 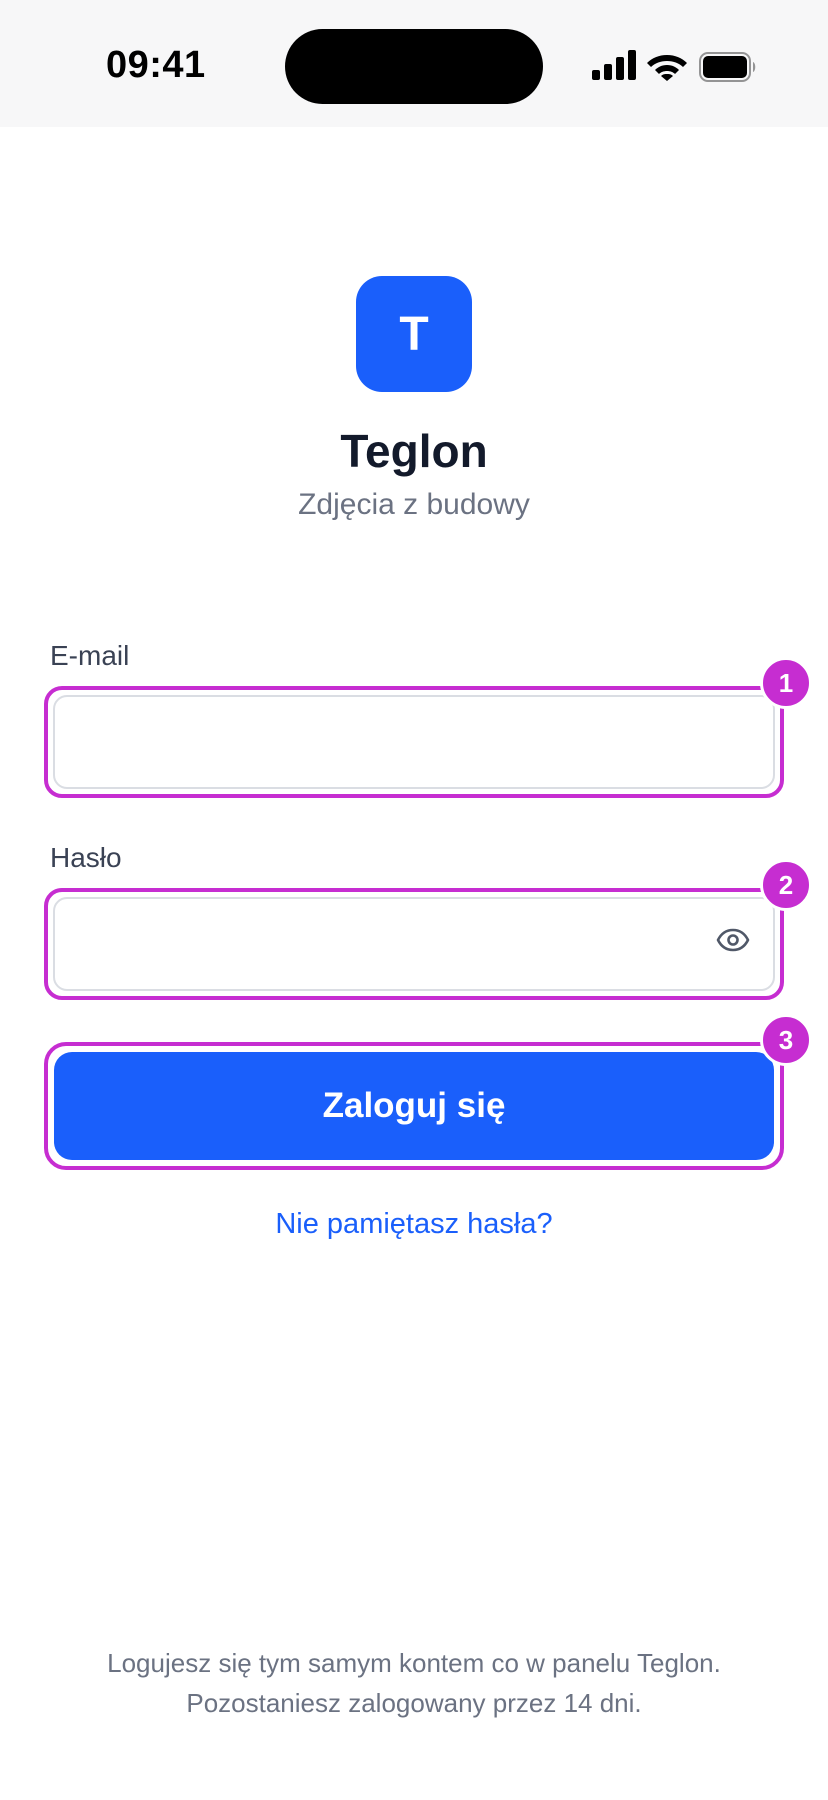 I want to click on footer-note-line-2: Pozostaniesz zalogowany przez 14 dni., so click(x=414, y=1703).